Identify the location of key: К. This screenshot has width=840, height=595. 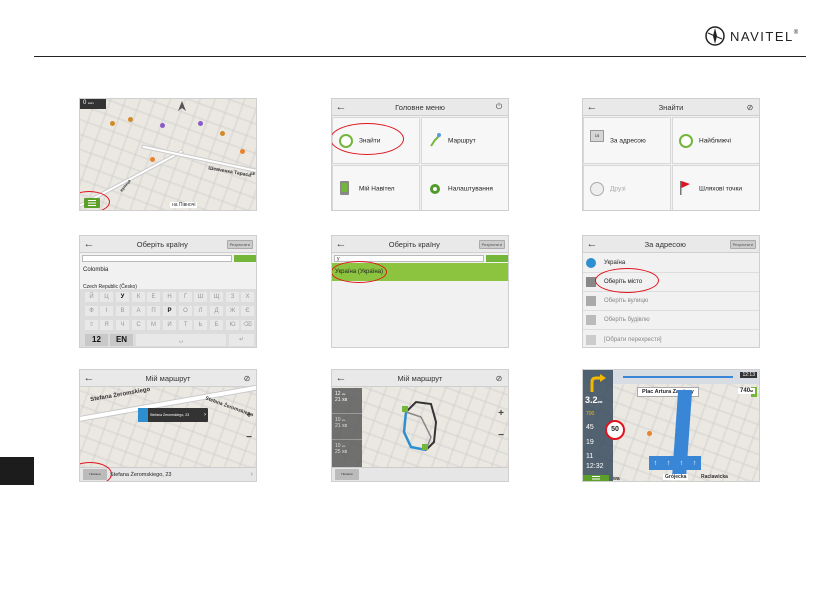
(138, 297).